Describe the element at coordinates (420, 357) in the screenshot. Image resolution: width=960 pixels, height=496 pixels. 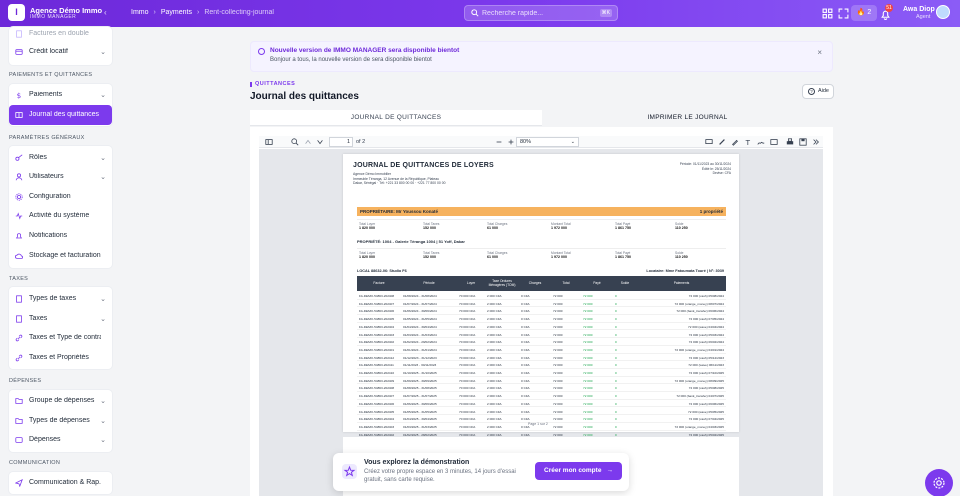
I see `table-cell: 01/12/2023 - 31/12/2023` at that location.